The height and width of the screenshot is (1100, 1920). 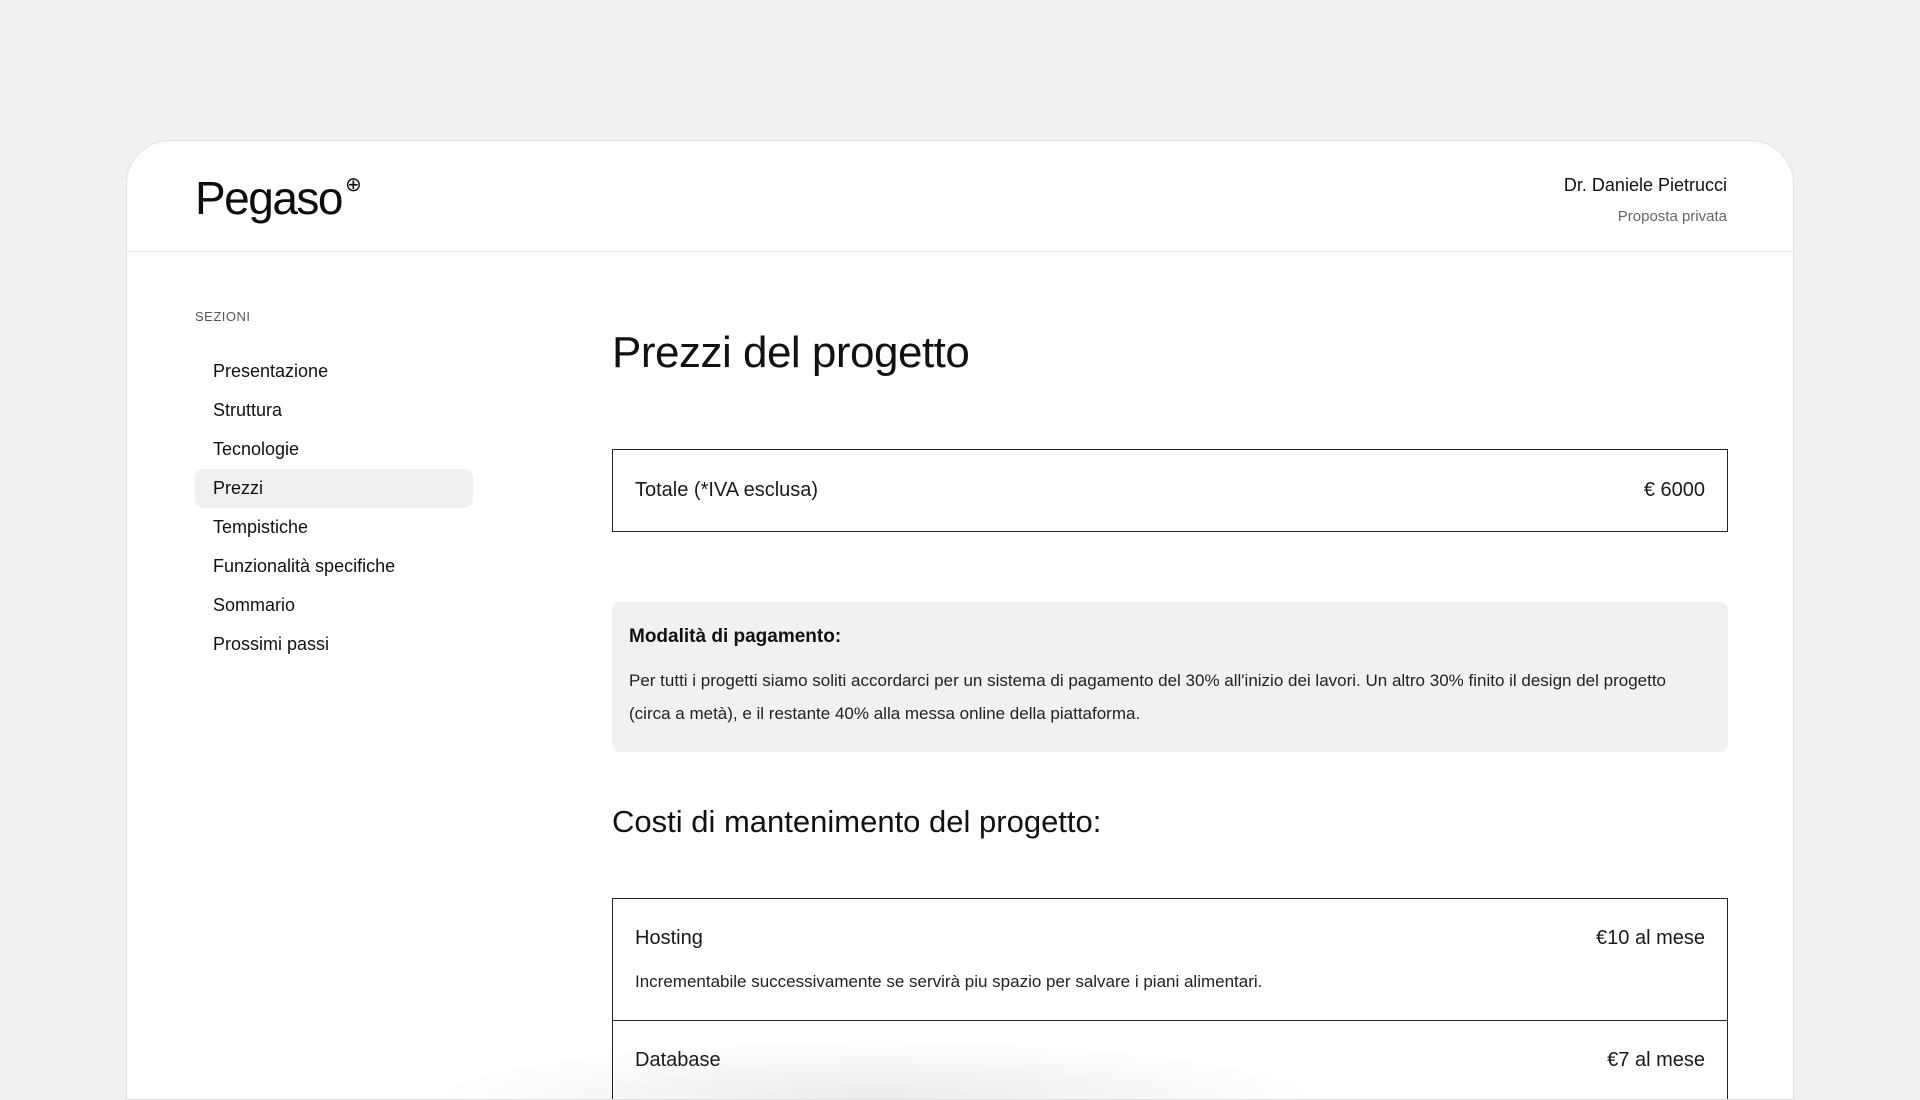 What do you see at coordinates (727, 490) in the screenshot?
I see `total-label: Totale (*IVA esclusa)` at bounding box center [727, 490].